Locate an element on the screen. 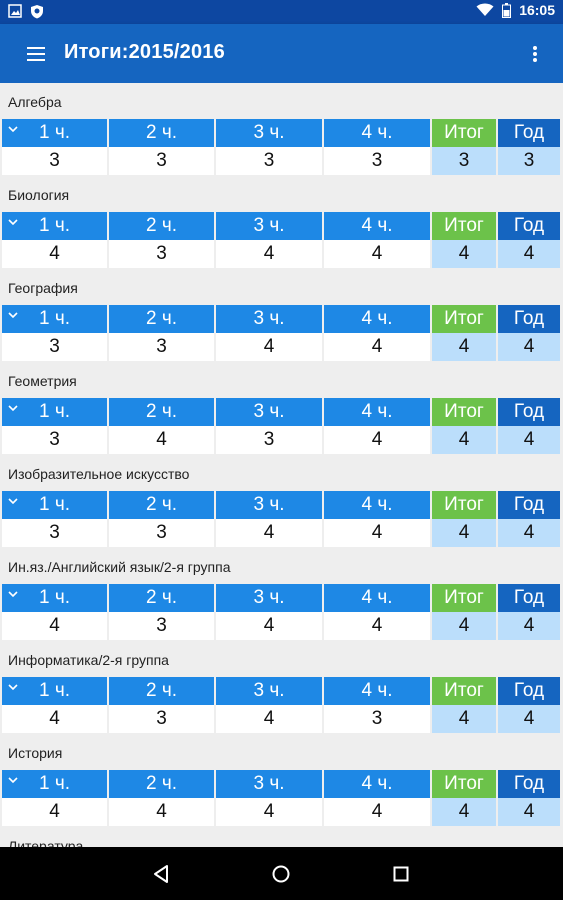 This screenshot has height=900, width=563. subject-name: Геометрия is located at coordinates (42, 381).